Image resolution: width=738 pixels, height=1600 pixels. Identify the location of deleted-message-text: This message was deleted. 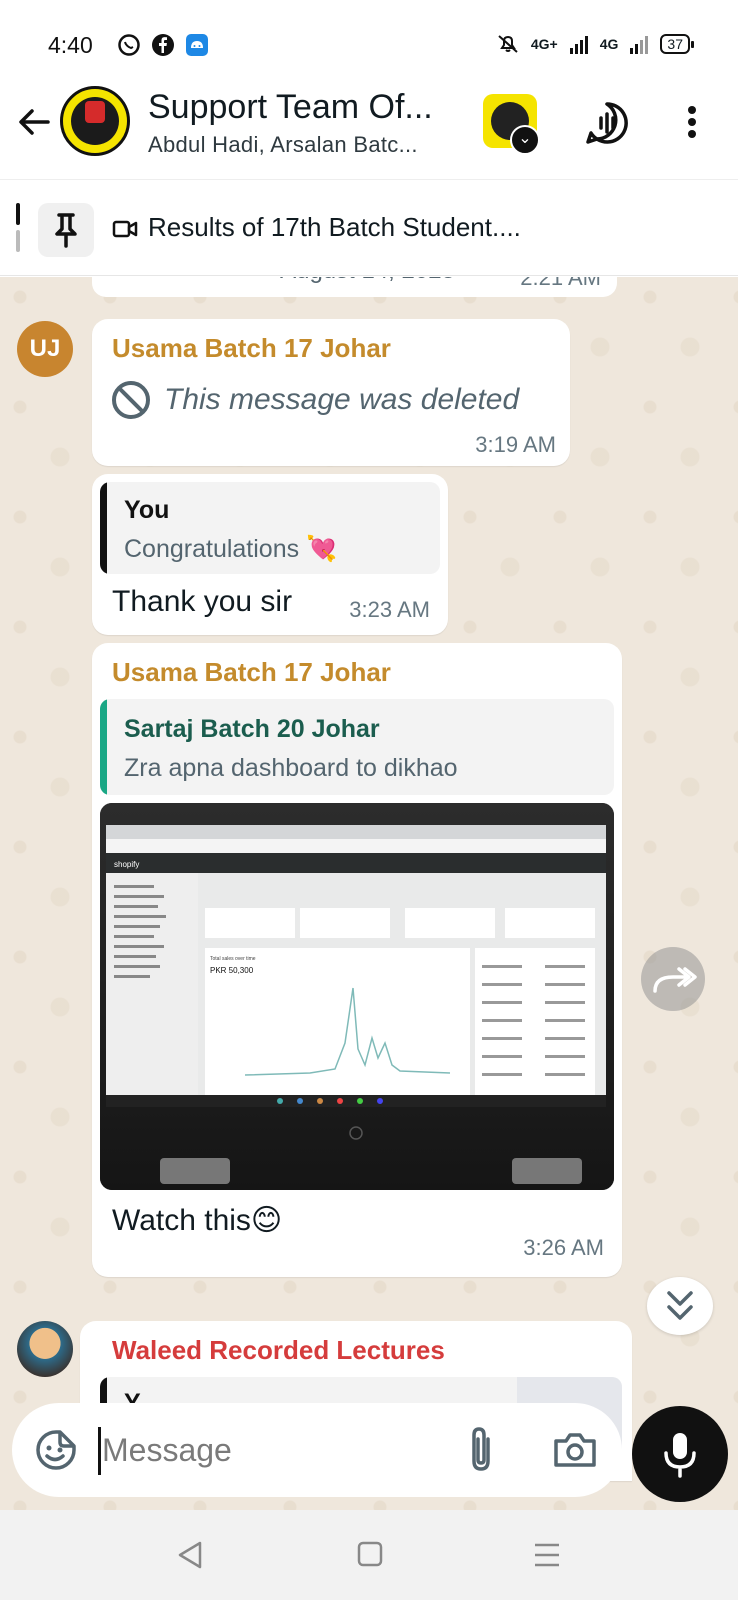
(342, 399).